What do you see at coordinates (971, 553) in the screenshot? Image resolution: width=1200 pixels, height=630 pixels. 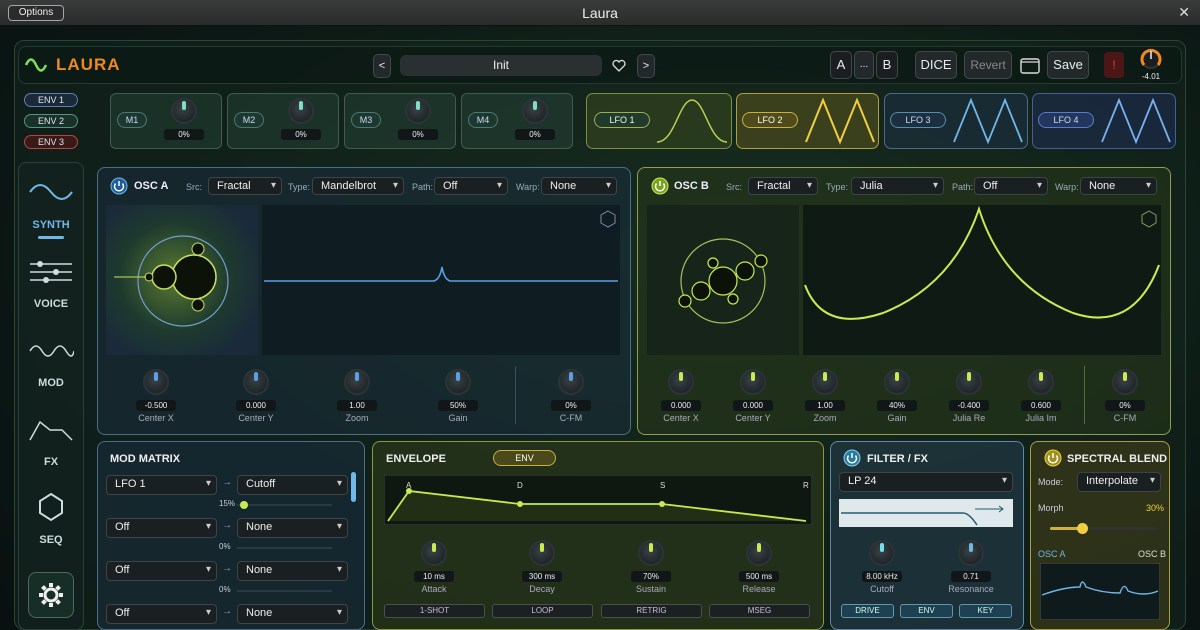 I see `filter-resonance-knob` at bounding box center [971, 553].